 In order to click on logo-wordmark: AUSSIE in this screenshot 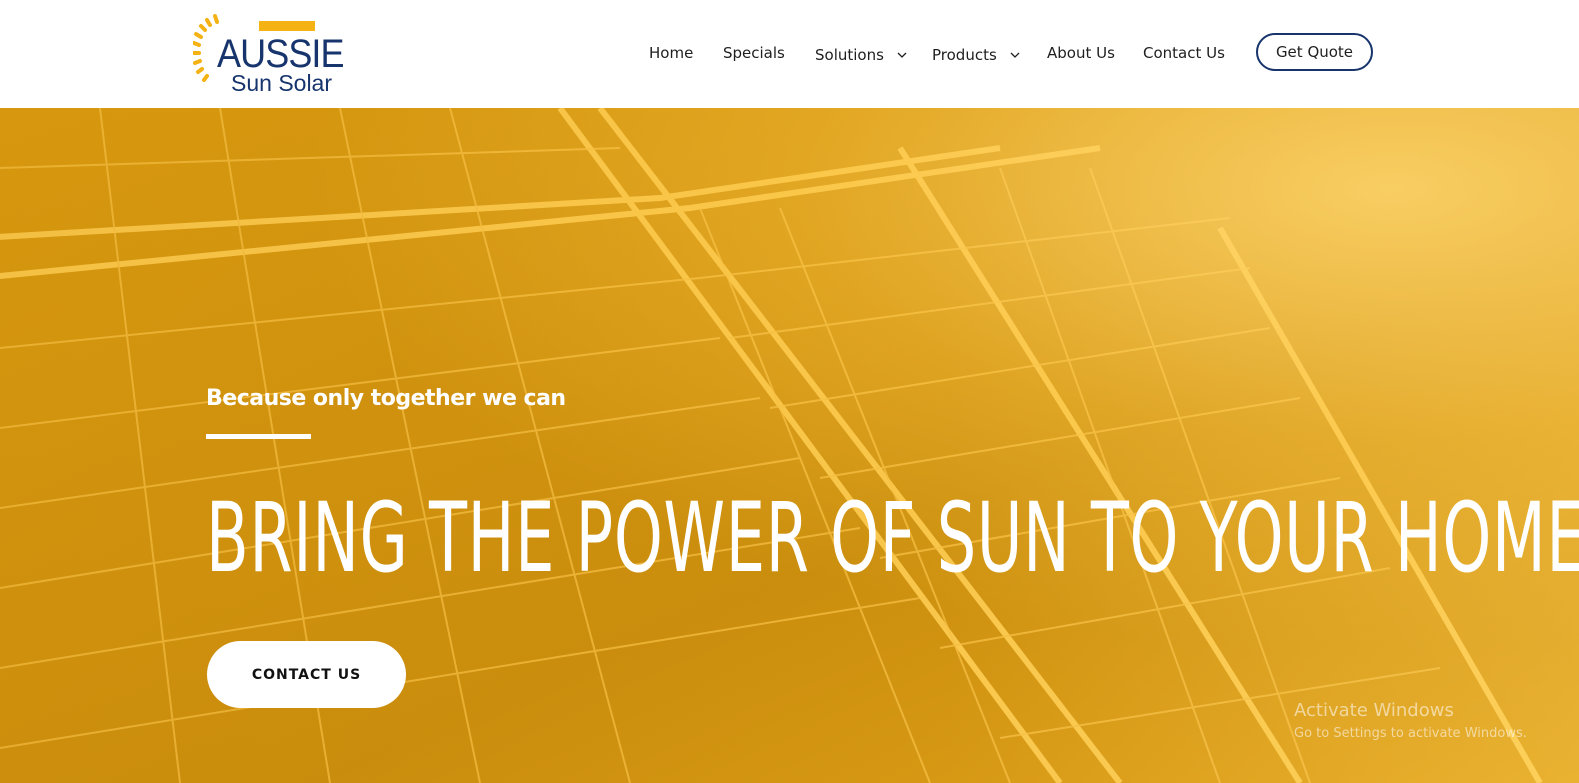, I will do `click(281, 54)`.